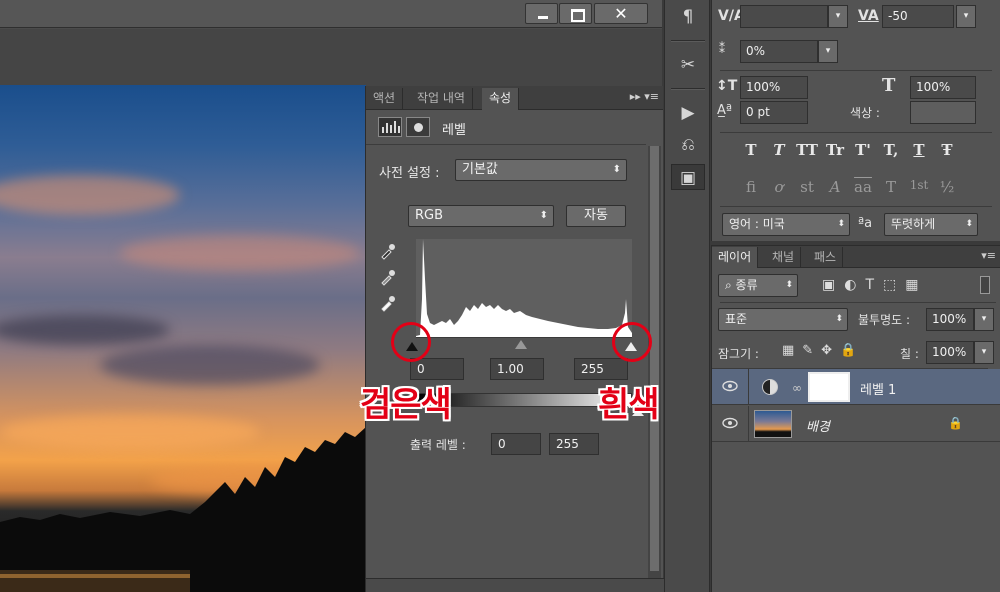 This screenshot has height=592, width=1000. I want to click on strikethrough-button: Ŧ, so click(947, 150).